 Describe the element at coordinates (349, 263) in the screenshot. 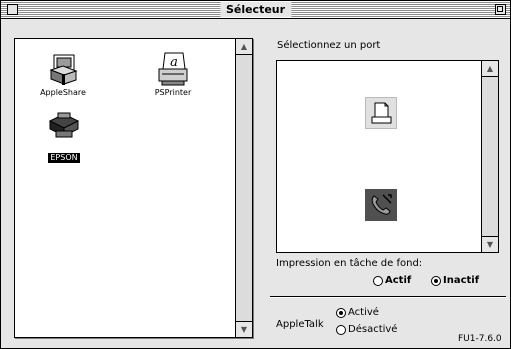

I see `background-printing-label: Impression en tâche de fond:` at that location.